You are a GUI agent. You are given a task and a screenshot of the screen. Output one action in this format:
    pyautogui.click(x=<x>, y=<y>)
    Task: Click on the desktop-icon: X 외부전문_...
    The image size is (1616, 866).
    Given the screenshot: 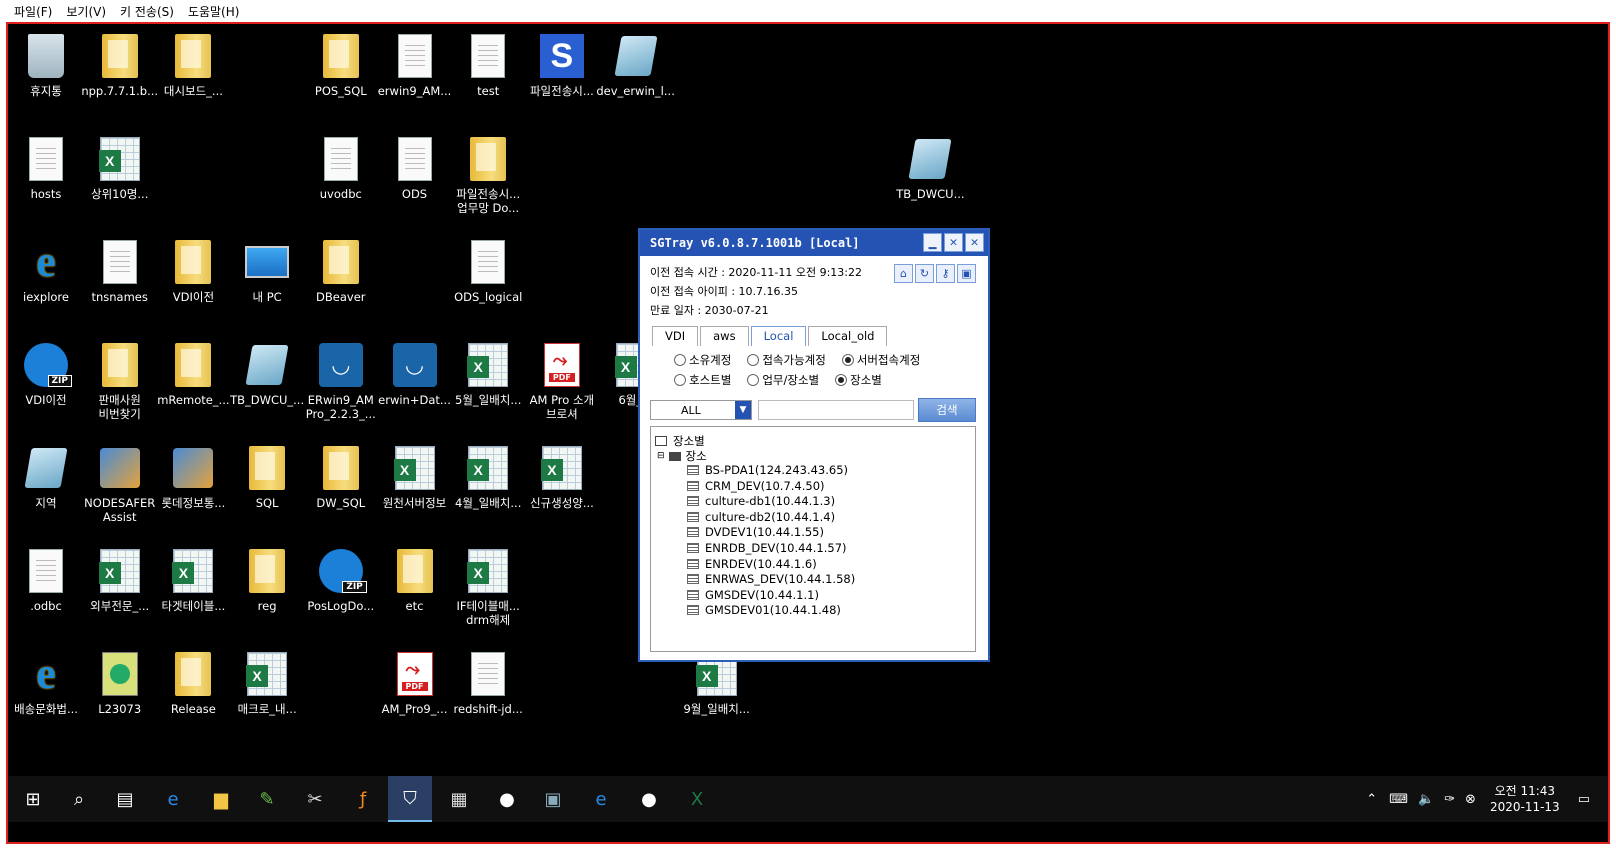 What is the action you would take?
    pyautogui.click(x=120, y=580)
    